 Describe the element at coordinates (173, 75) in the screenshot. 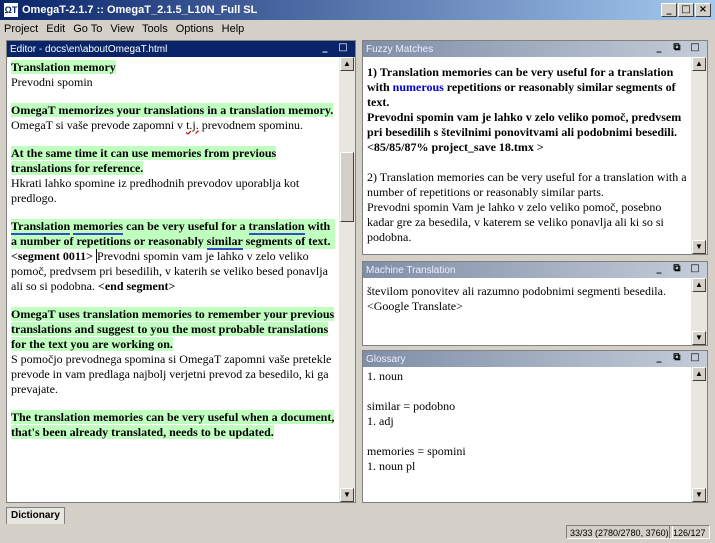

I see `segment: Translation memory Prevodni spomin` at that location.